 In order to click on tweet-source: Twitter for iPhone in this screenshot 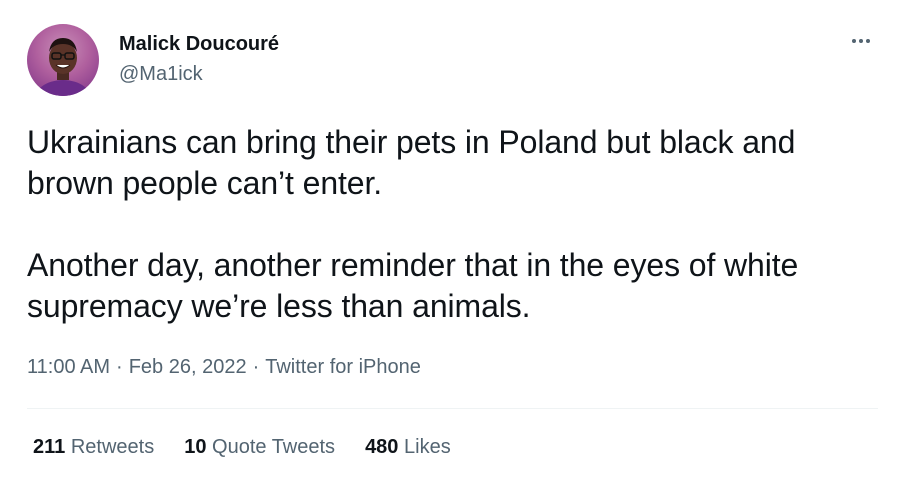, I will do `click(343, 367)`.